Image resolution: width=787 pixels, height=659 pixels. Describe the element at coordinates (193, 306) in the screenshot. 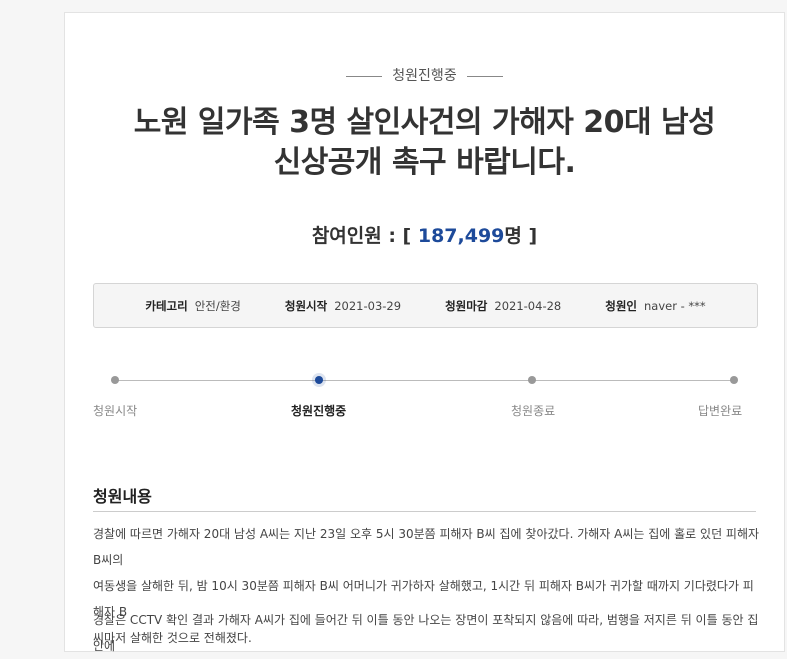

I see `info-category: 카테고리 안전/환경` at that location.